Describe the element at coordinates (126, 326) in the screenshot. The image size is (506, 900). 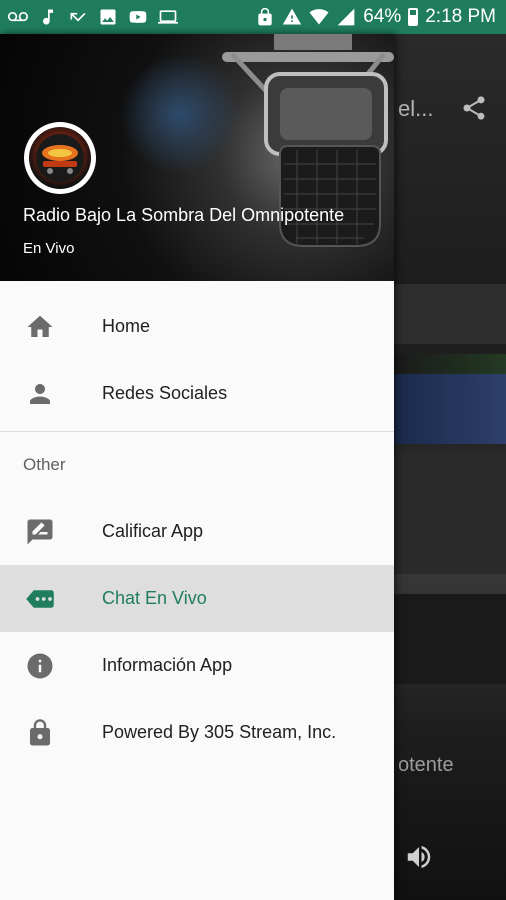
I see `menu-item-label: Home` at that location.